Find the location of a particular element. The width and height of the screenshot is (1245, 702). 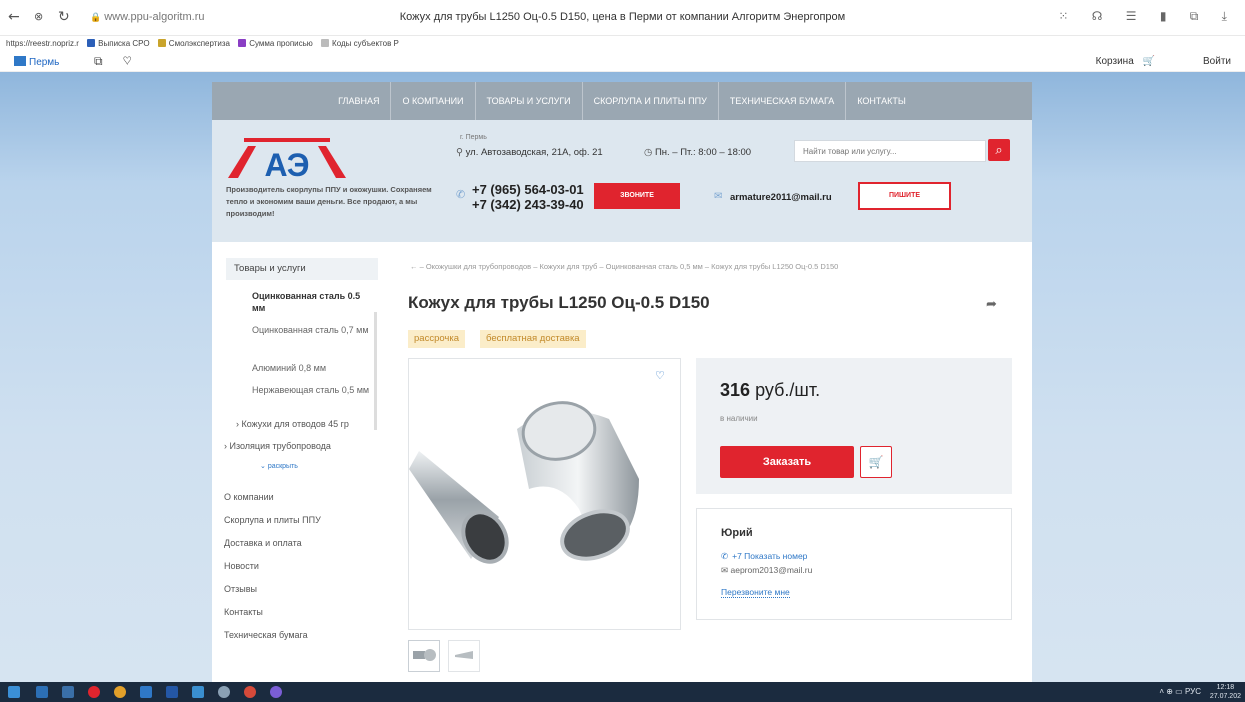

logo-mark: АЭ is located at coordinates (287, 160).